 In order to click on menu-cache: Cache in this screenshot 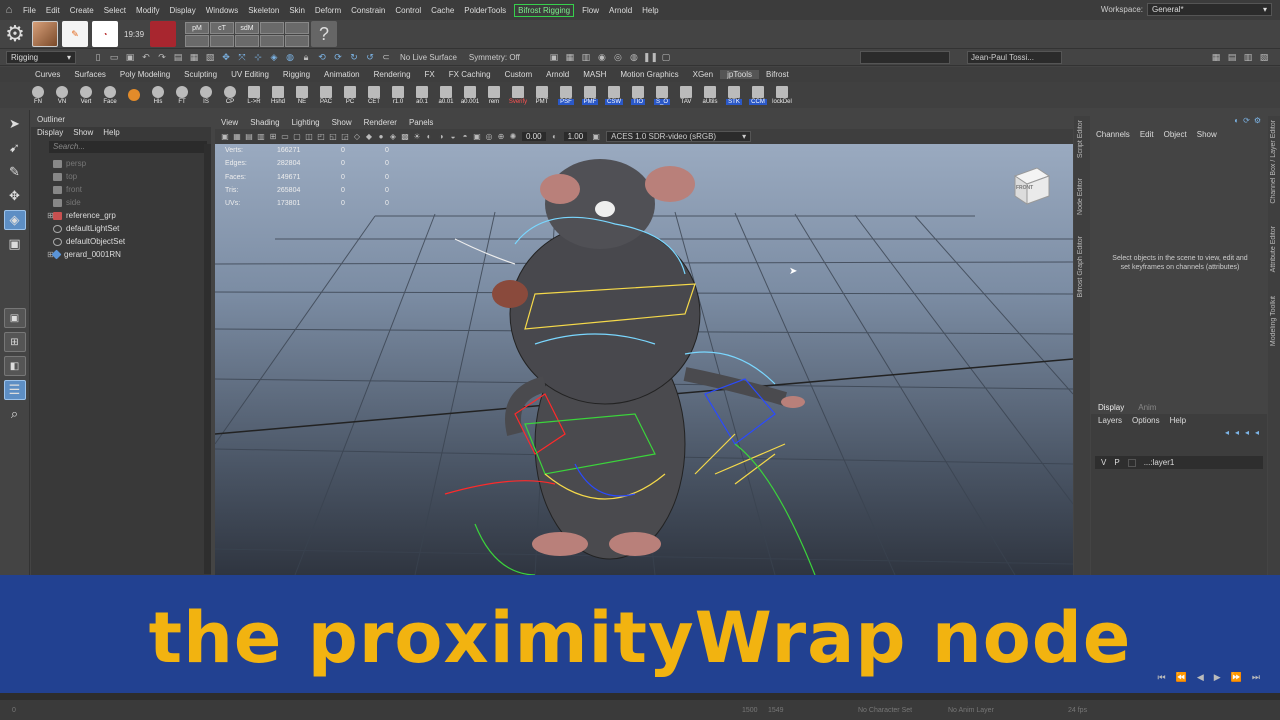, I will do `click(442, 10)`.